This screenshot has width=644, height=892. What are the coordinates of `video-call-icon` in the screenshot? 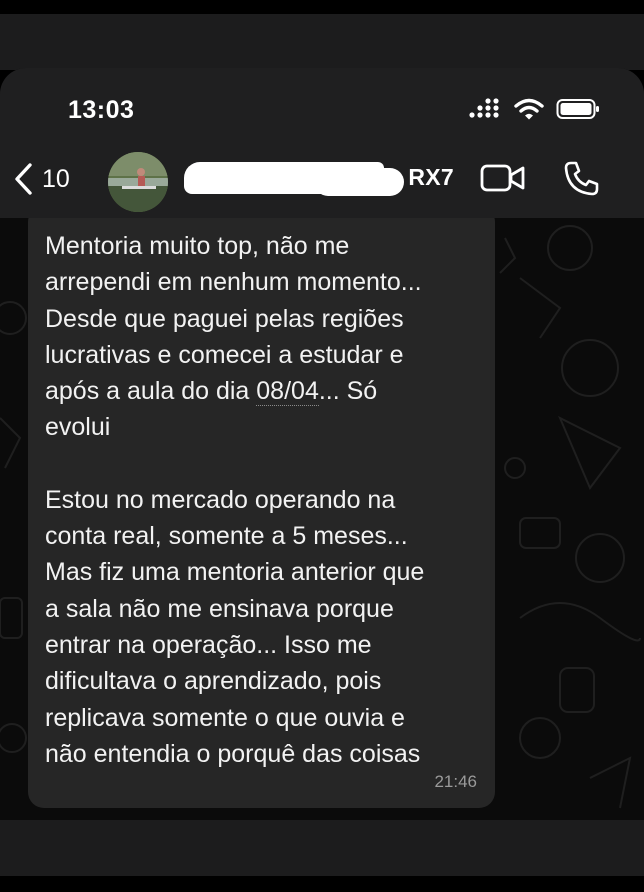 It's located at (502, 178).